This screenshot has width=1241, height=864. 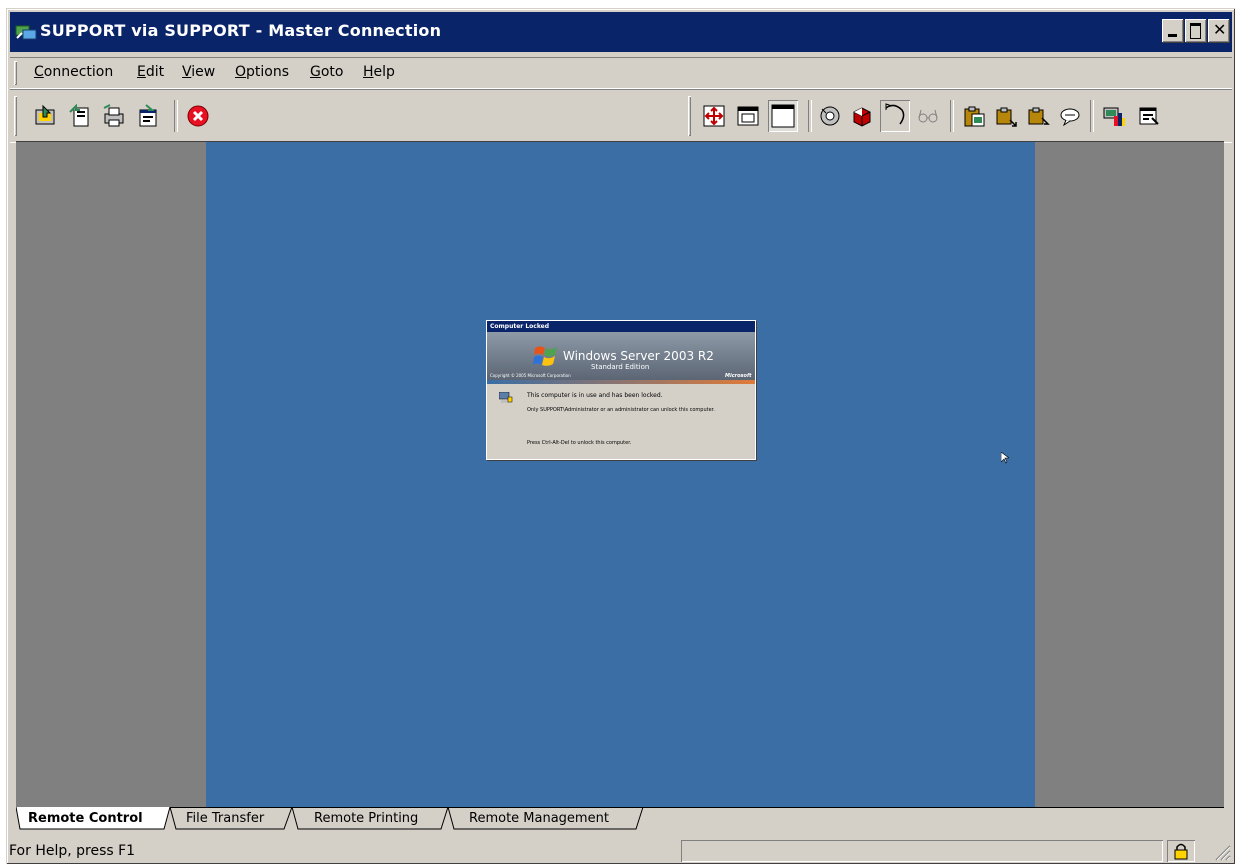 What do you see at coordinates (530, 375) in the screenshot?
I see `copyright-text: Copyright © 2005 Microsoft Corporation` at bounding box center [530, 375].